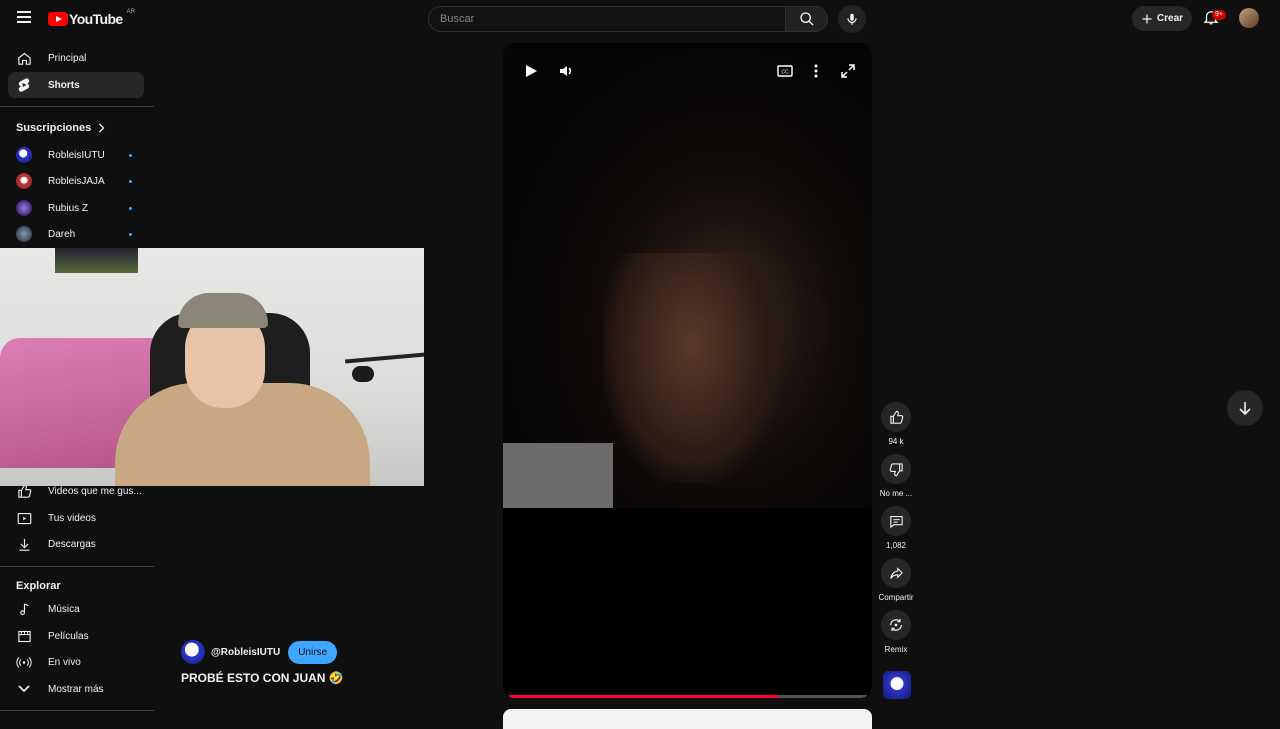 This screenshot has height=729, width=1280. I want to click on plus-icon, so click(1147, 18).